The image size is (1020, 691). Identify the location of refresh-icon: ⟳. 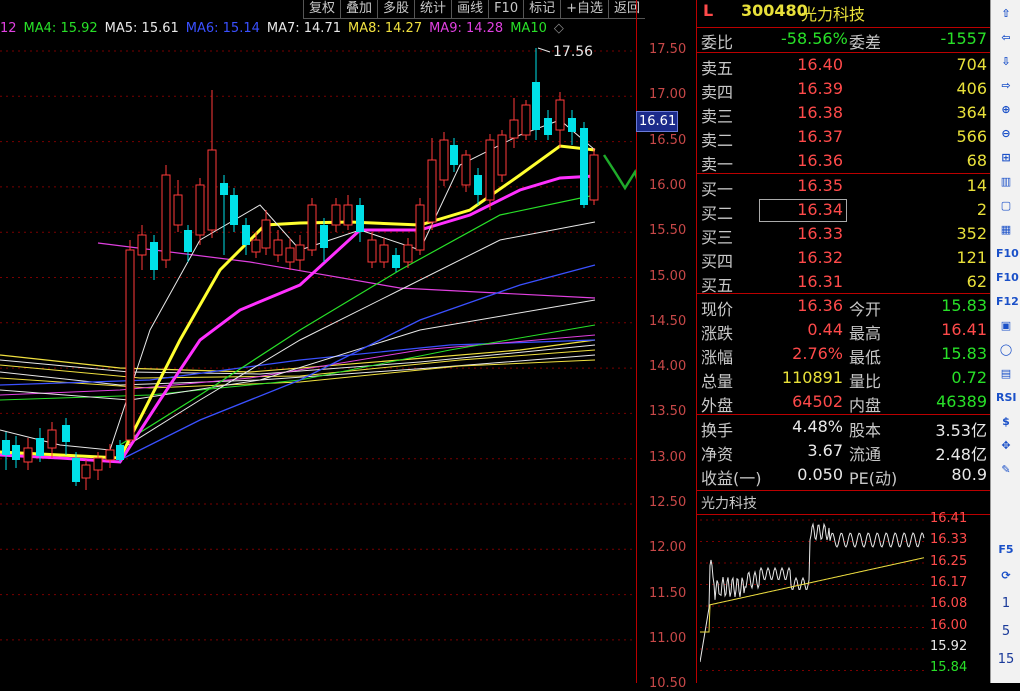
(1006, 576).